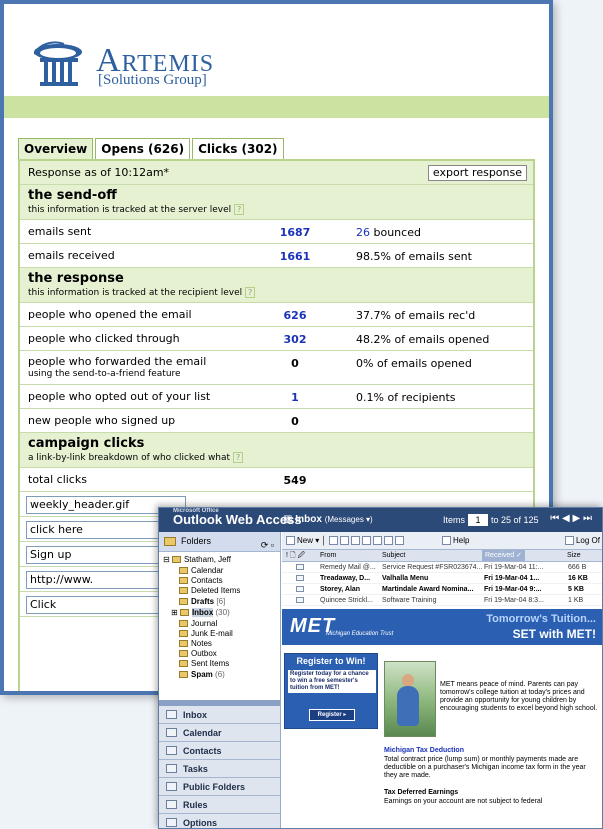 The width and height of the screenshot is (603, 829). What do you see at coordinates (421, 792) in the screenshot?
I see `tax-deferred-heading: Tax Deferred Earnings` at bounding box center [421, 792].